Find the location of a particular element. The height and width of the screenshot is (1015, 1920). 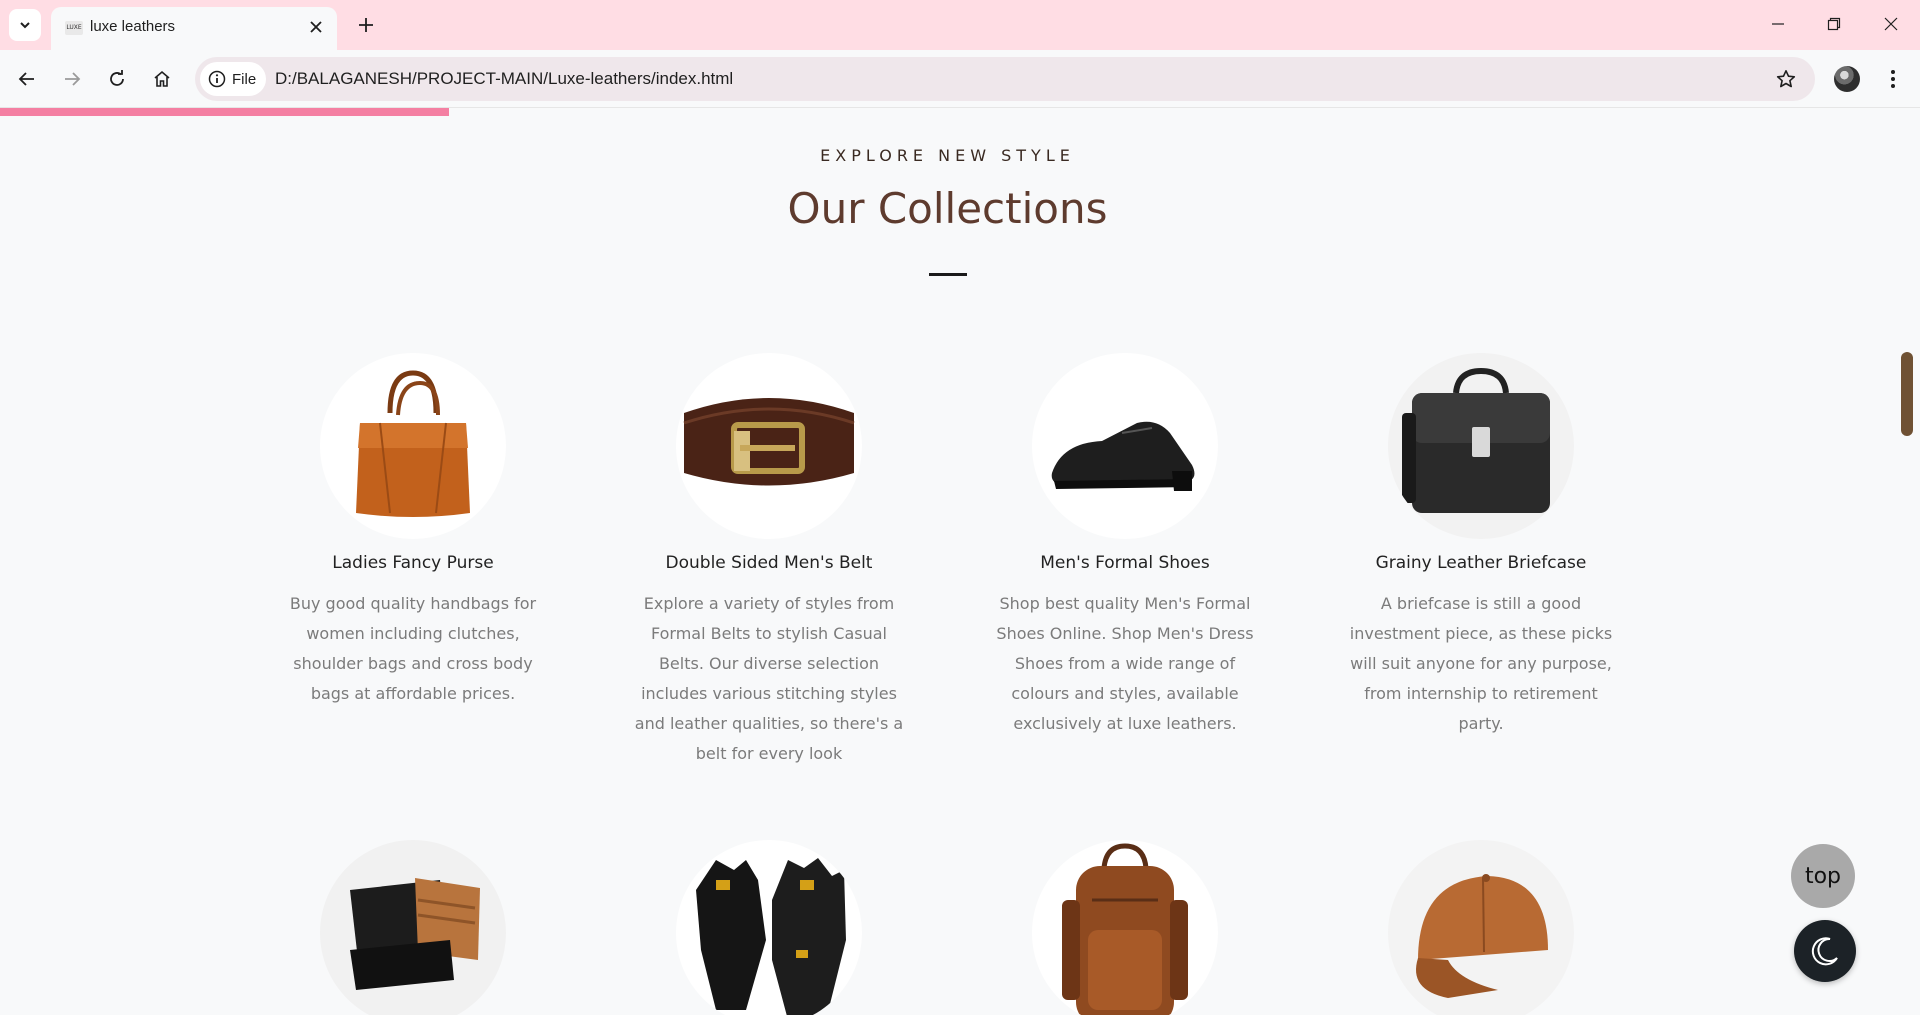

back-button is located at coordinates (27, 79).